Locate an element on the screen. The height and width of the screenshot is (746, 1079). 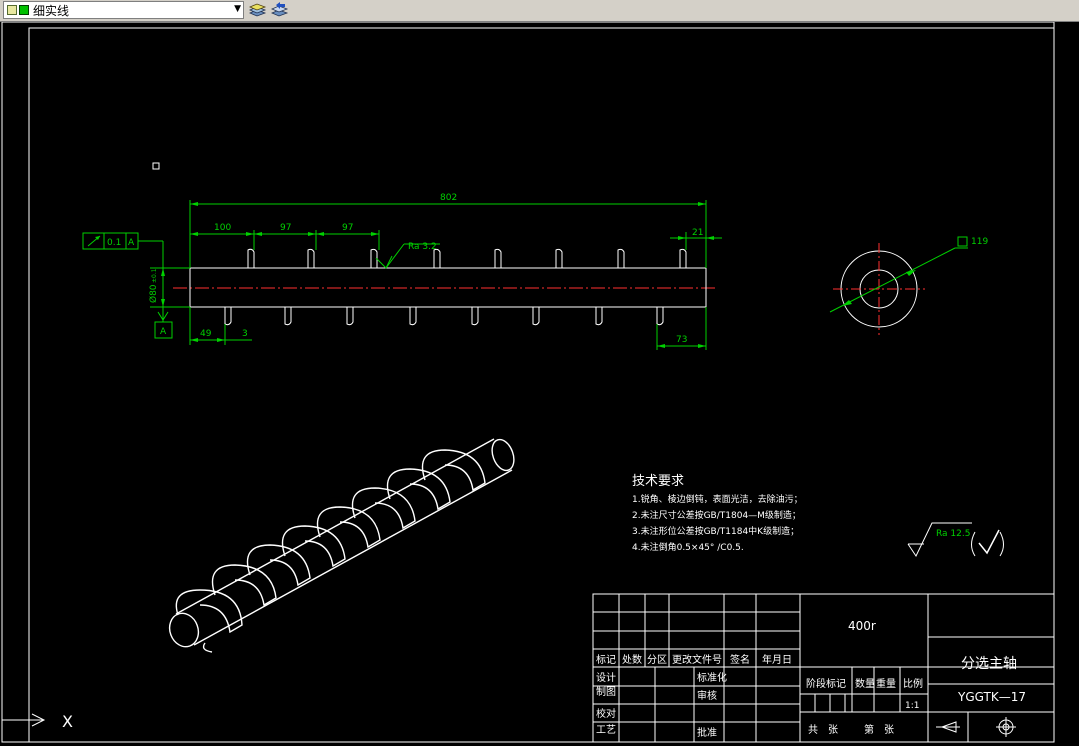
linetype-label: 细实线 is located at coordinates (51, 10).